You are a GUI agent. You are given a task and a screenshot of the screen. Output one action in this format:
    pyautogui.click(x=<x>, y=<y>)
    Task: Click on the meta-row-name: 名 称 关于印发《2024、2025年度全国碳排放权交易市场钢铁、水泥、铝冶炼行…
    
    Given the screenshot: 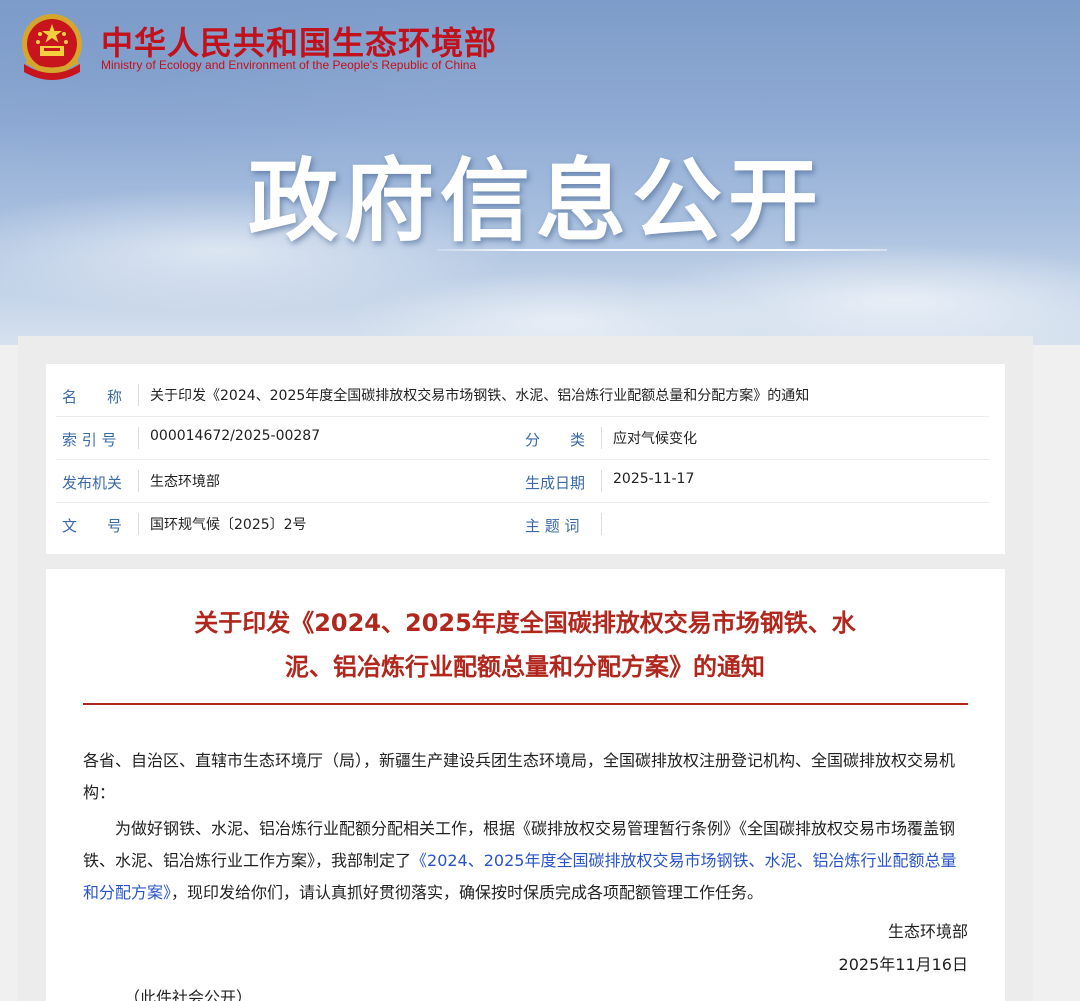 What is the action you would take?
    pyautogui.click(x=525, y=395)
    